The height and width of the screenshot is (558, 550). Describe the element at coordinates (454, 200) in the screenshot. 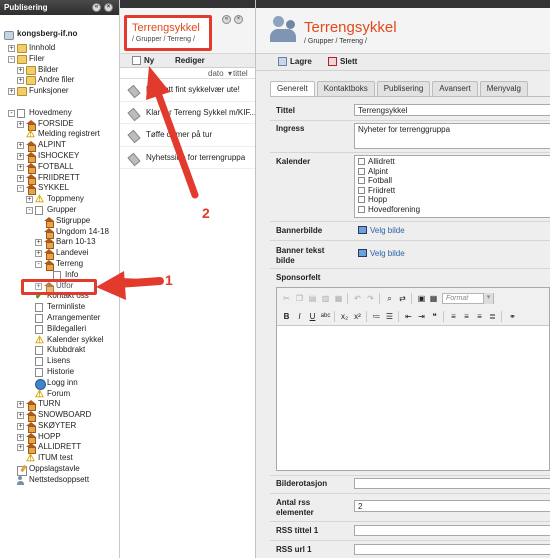

I see `kalender-option: Hopp` at that location.